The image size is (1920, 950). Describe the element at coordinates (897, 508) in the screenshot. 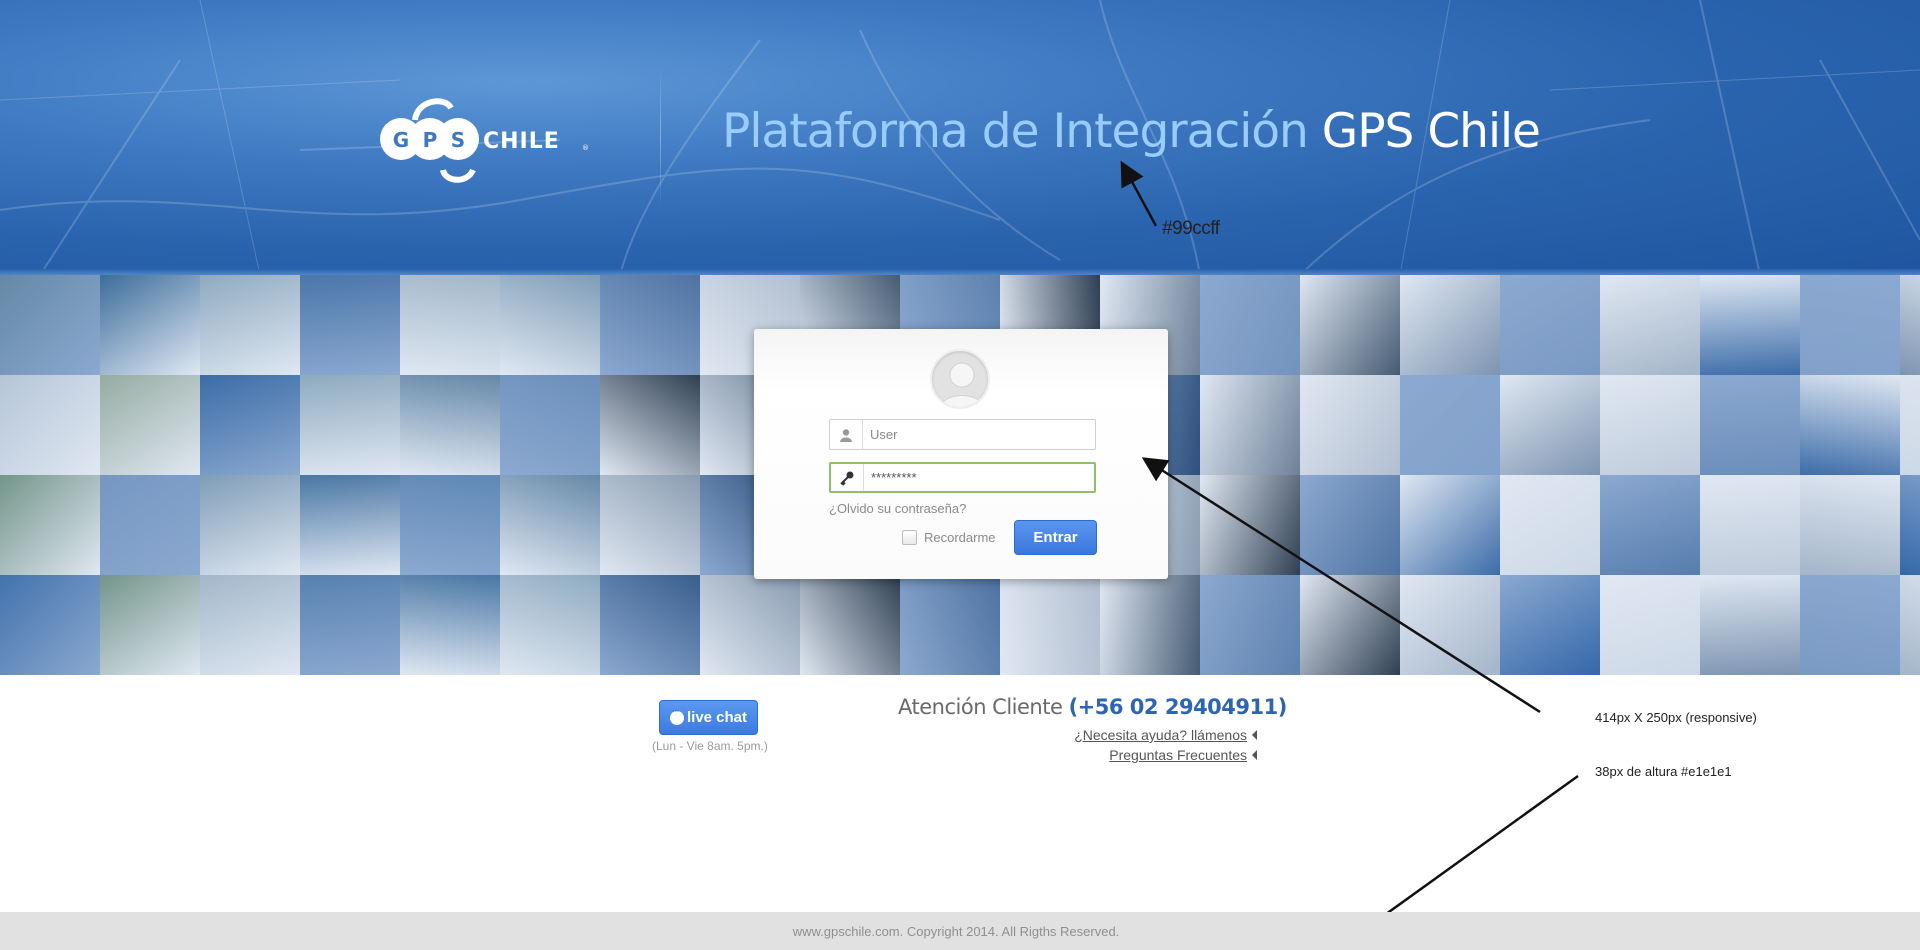

I see `forgot-password-link: ¿Olvido su contraseña?` at that location.